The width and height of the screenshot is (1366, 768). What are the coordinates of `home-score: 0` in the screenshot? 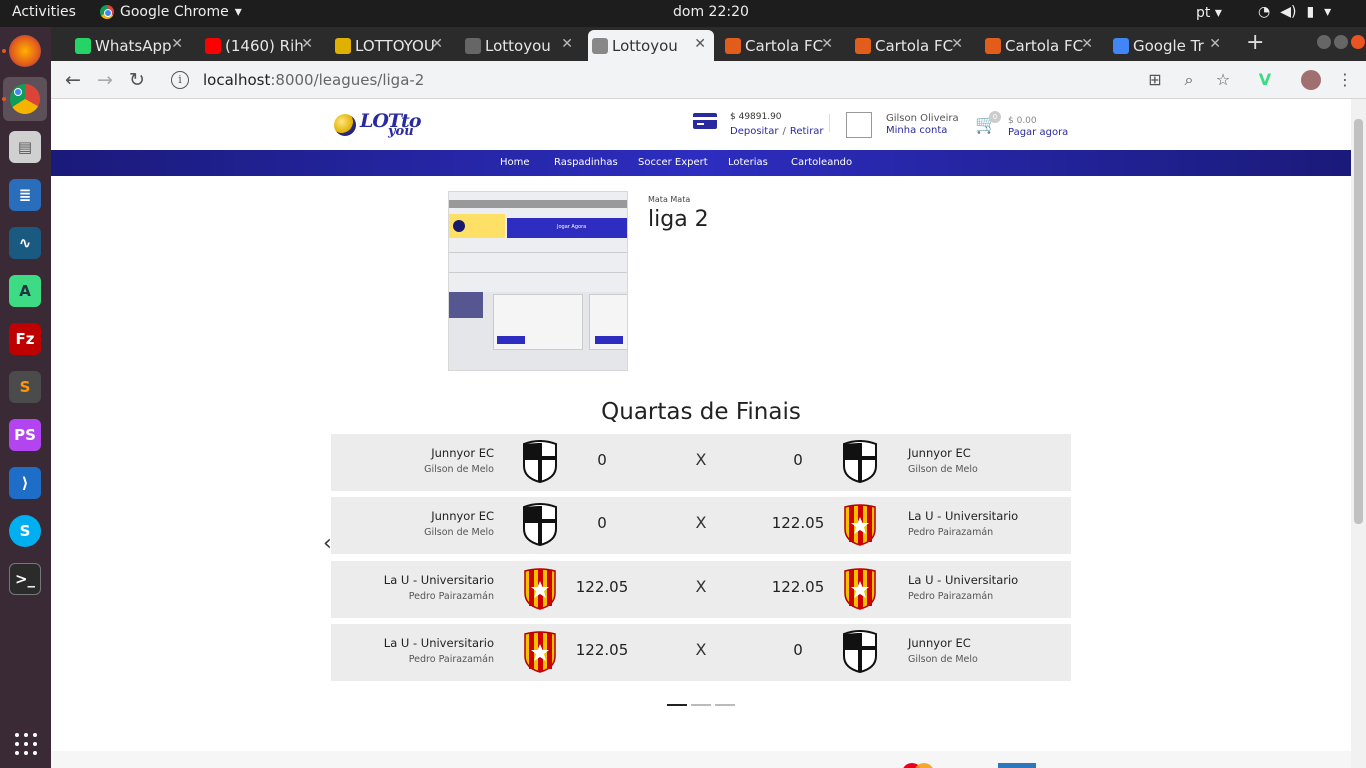 It's located at (602, 460).